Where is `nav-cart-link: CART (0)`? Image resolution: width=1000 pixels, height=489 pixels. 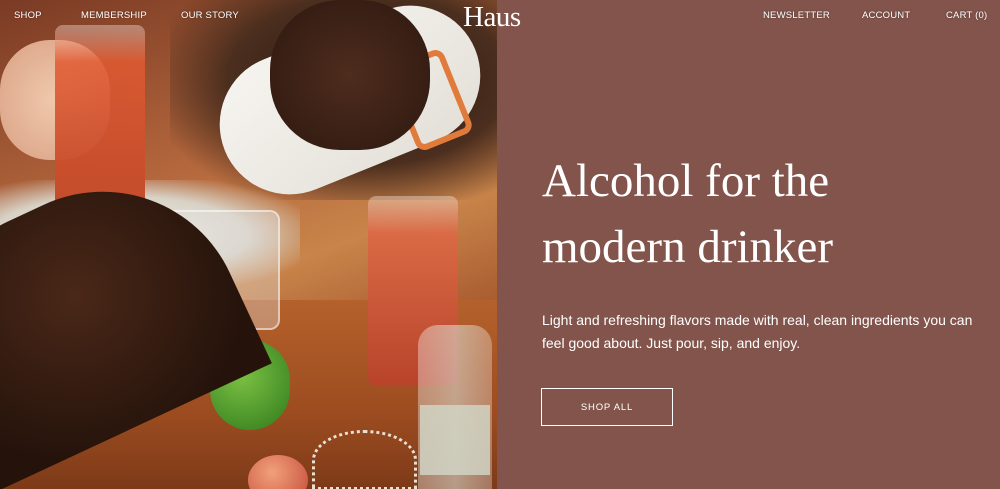
nav-cart-link: CART (0) is located at coordinates (966, 16).